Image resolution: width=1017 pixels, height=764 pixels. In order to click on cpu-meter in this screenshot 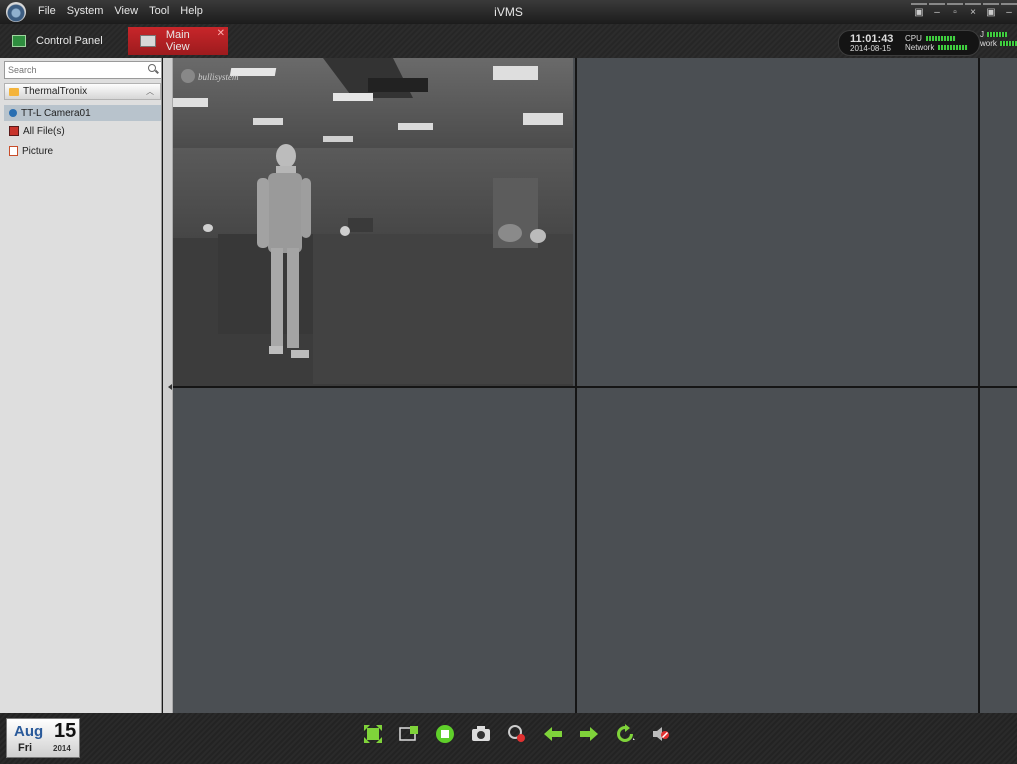, I will do `click(940, 38)`.